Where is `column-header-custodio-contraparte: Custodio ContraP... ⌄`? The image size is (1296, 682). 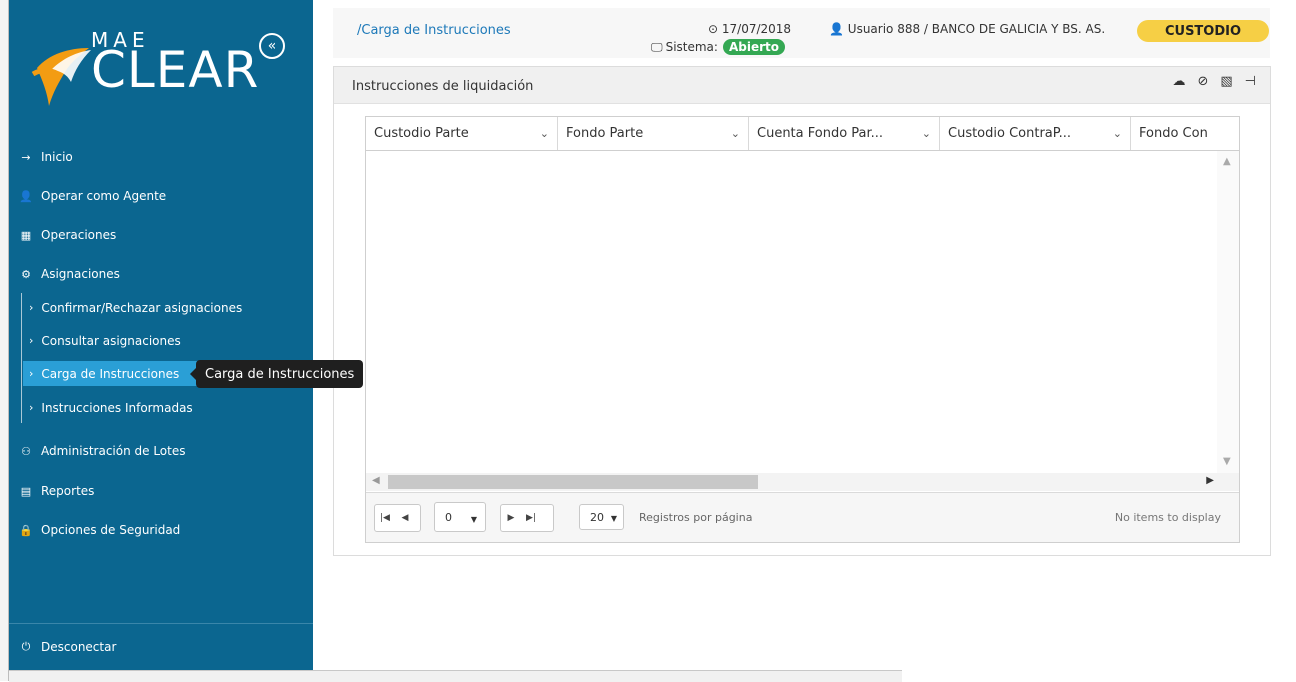
column-header-custodio-contraparte: Custodio ContraP... ⌄ is located at coordinates (1035, 133).